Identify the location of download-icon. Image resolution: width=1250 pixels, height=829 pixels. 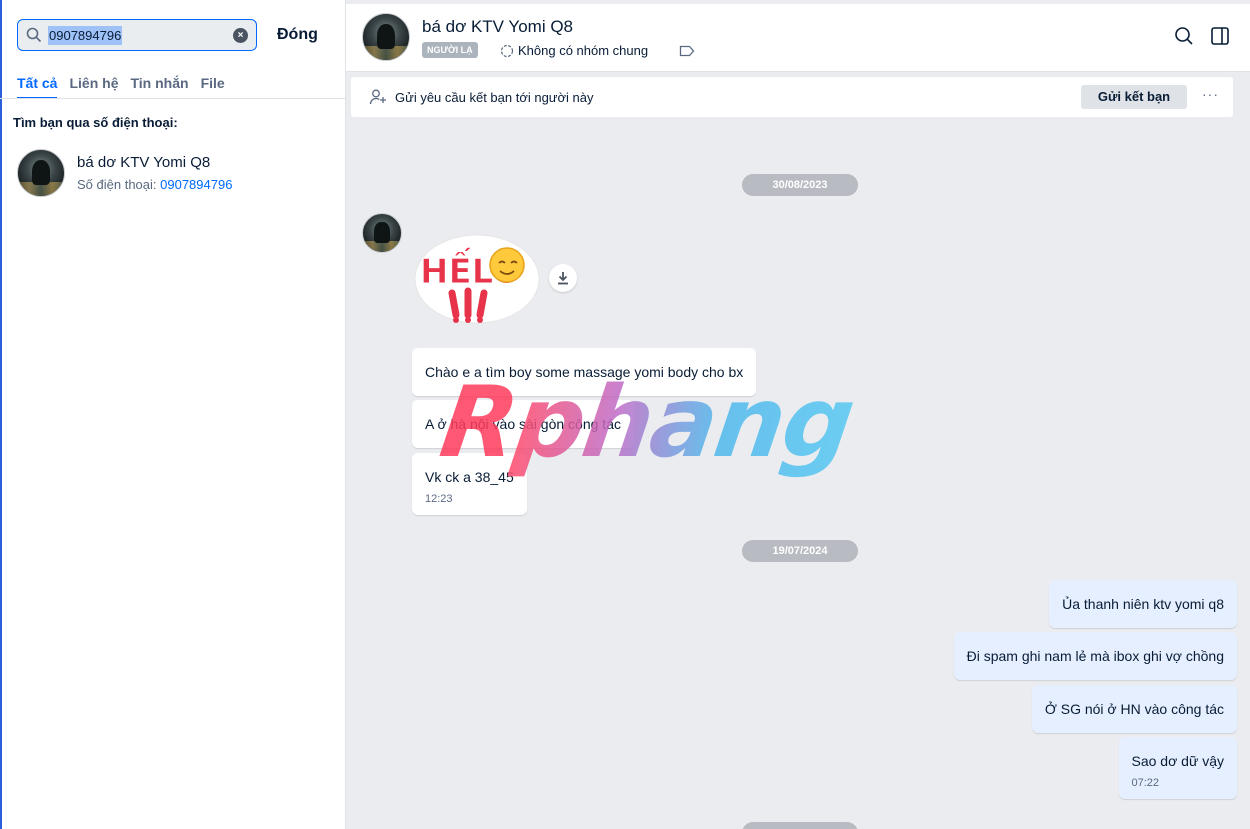
(563, 278).